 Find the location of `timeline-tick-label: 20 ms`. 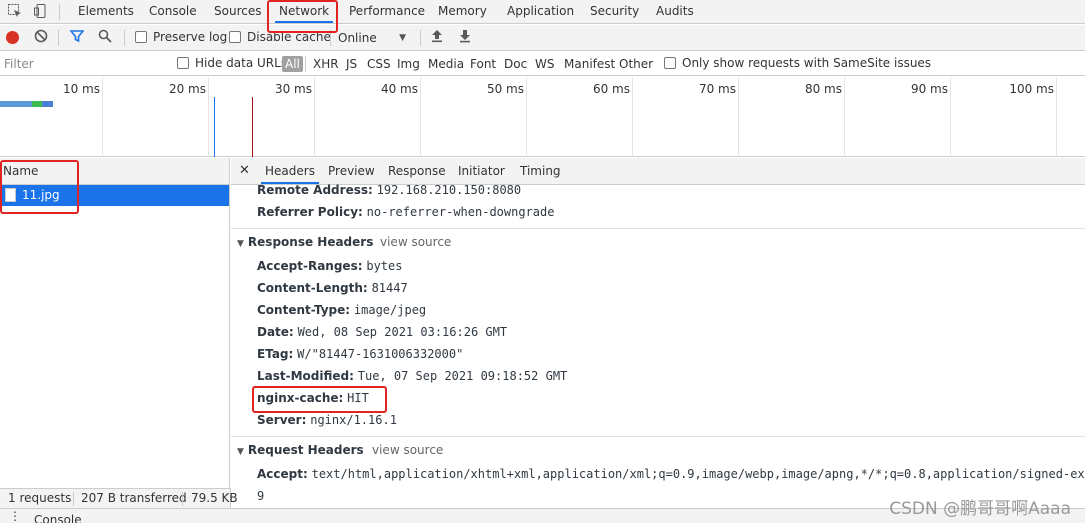

timeline-tick-label: 20 ms is located at coordinates (187, 89).